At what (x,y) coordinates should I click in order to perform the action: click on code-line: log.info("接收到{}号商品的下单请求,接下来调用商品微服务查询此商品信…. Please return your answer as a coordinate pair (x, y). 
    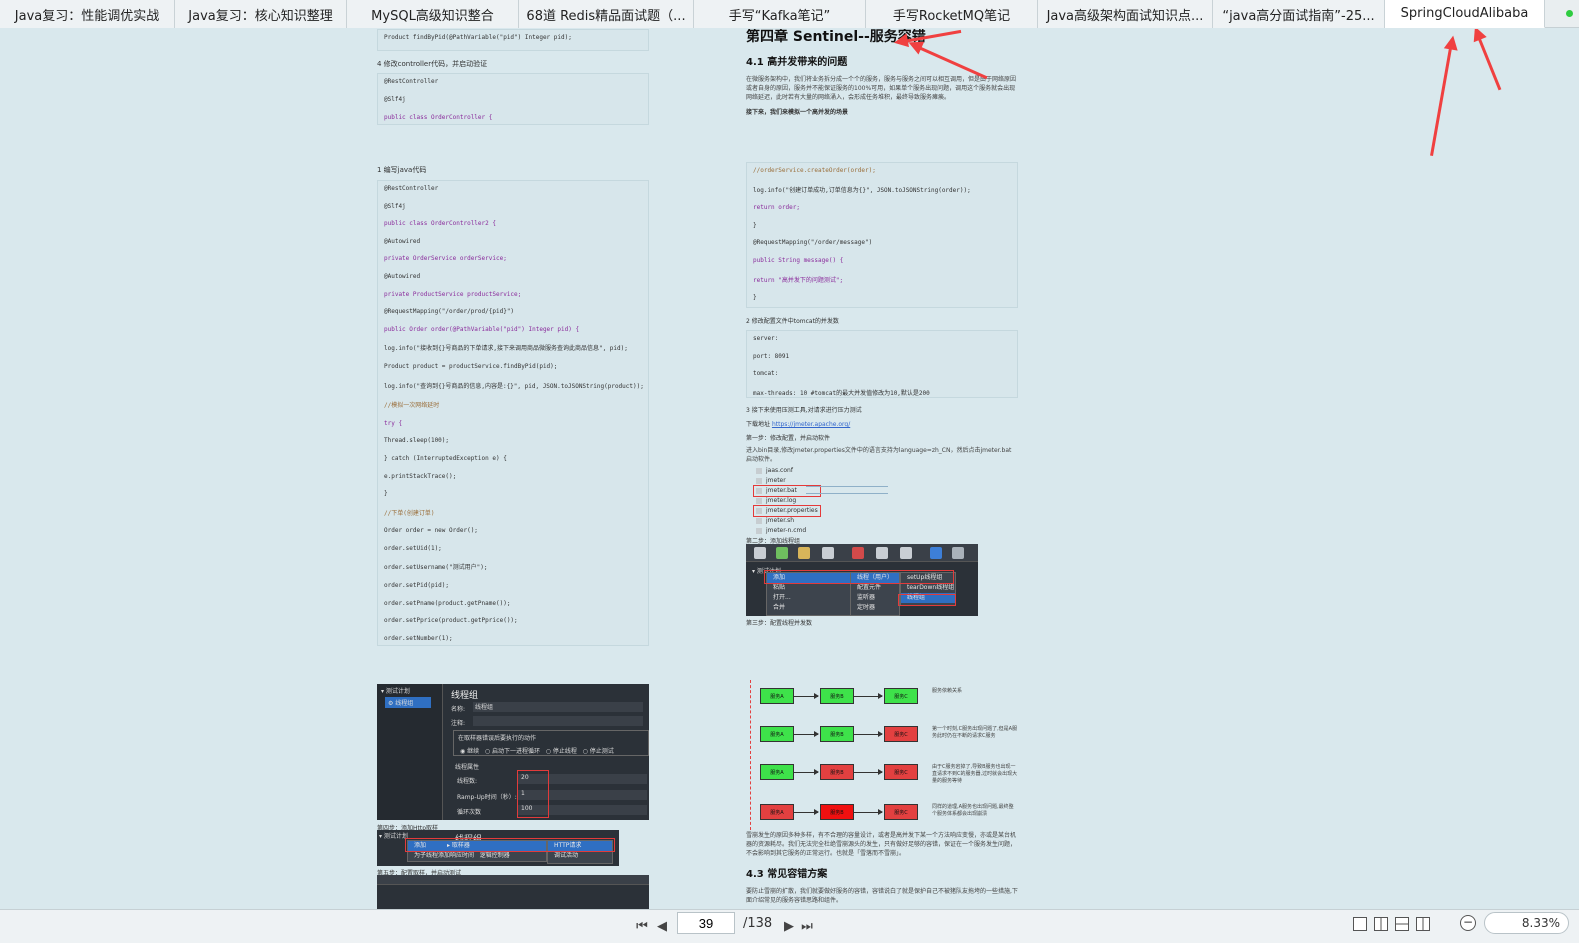
    Looking at the image, I should click on (506, 349).